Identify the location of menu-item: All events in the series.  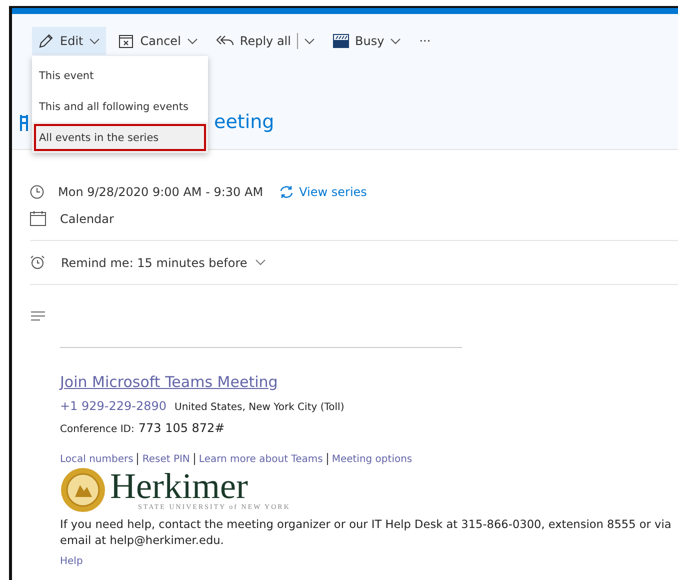
(120, 137).